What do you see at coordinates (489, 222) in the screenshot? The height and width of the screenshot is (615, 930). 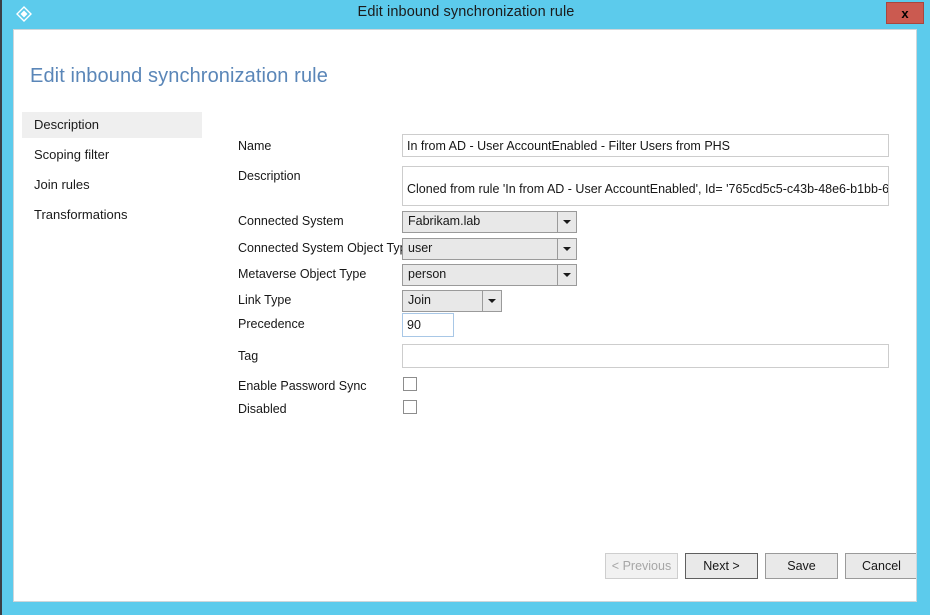 I see `connected-system-dropdown: Fabrikam.lab` at bounding box center [489, 222].